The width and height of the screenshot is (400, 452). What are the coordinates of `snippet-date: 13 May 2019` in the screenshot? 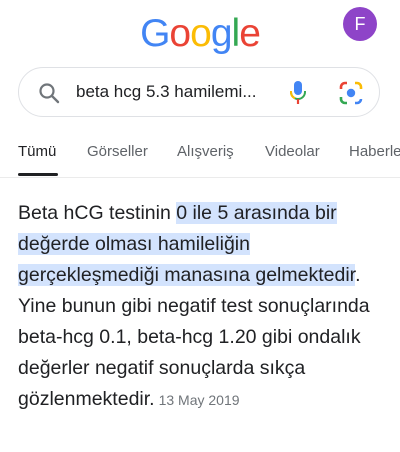 It's located at (199, 400).